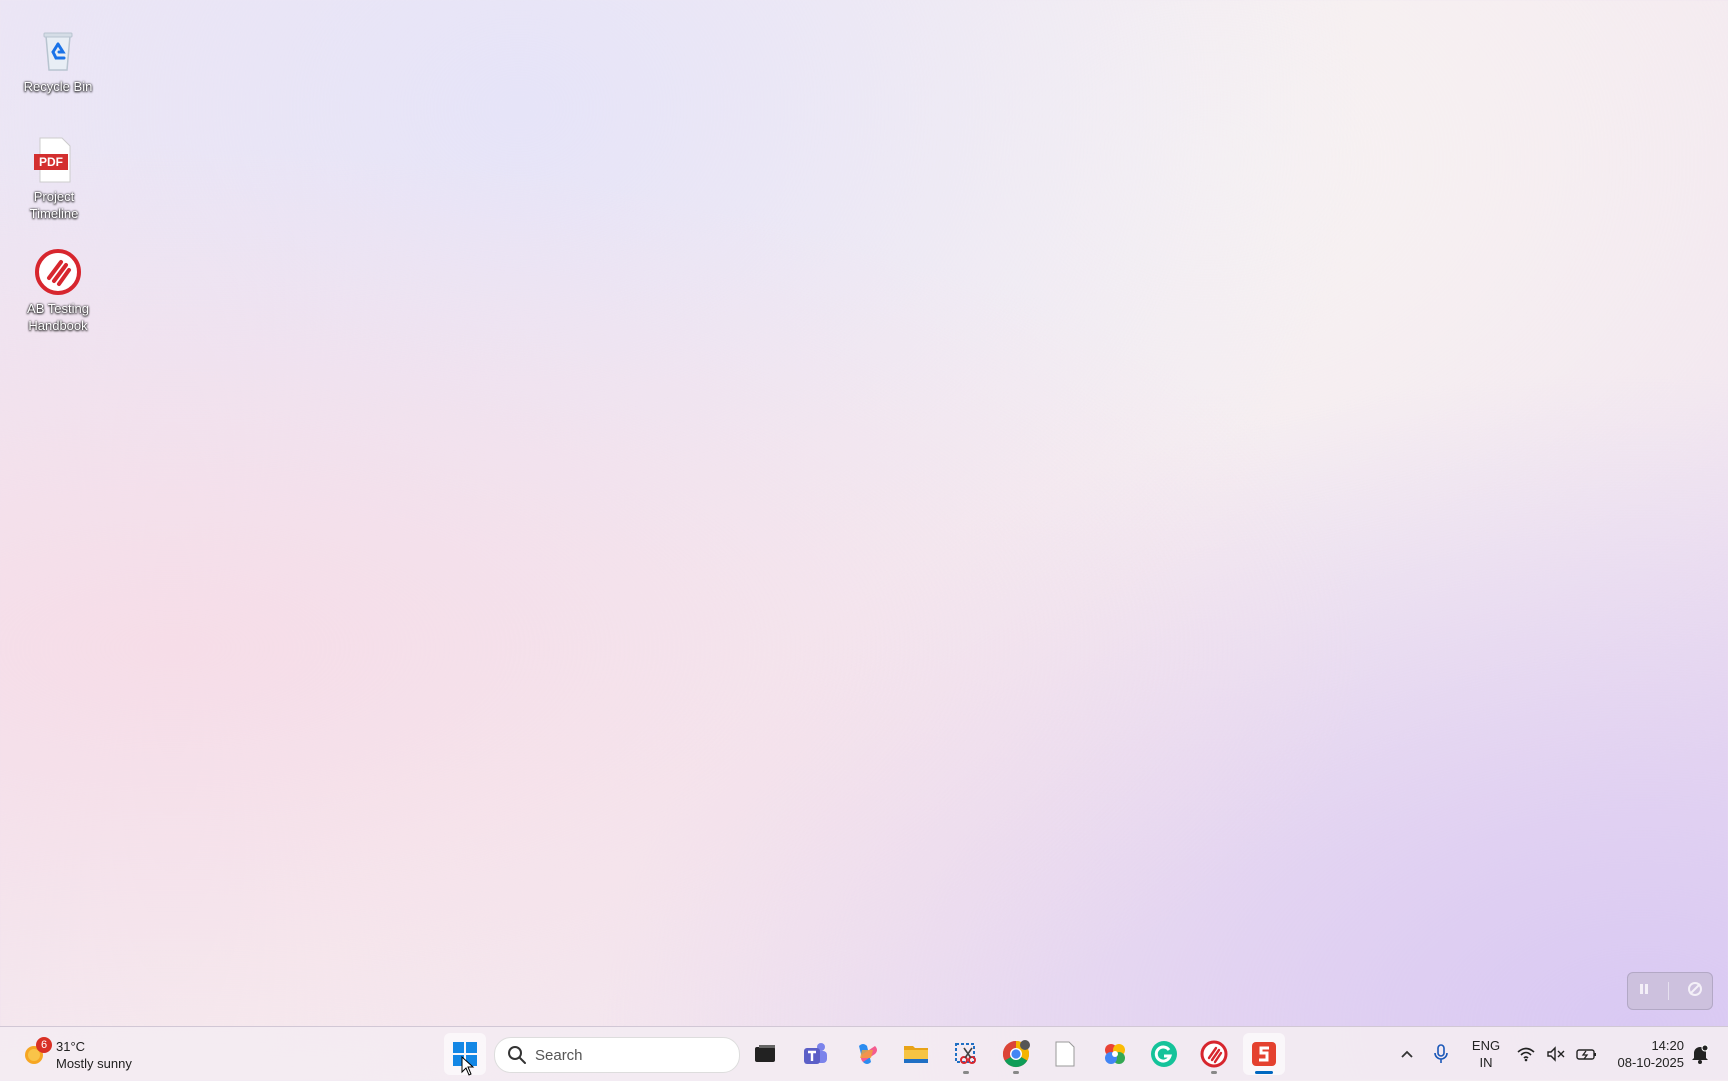 This screenshot has width=1728, height=1081. Describe the element at coordinates (58, 86) in the screenshot. I see `desktop-icon-label: Recycle Bin` at that location.